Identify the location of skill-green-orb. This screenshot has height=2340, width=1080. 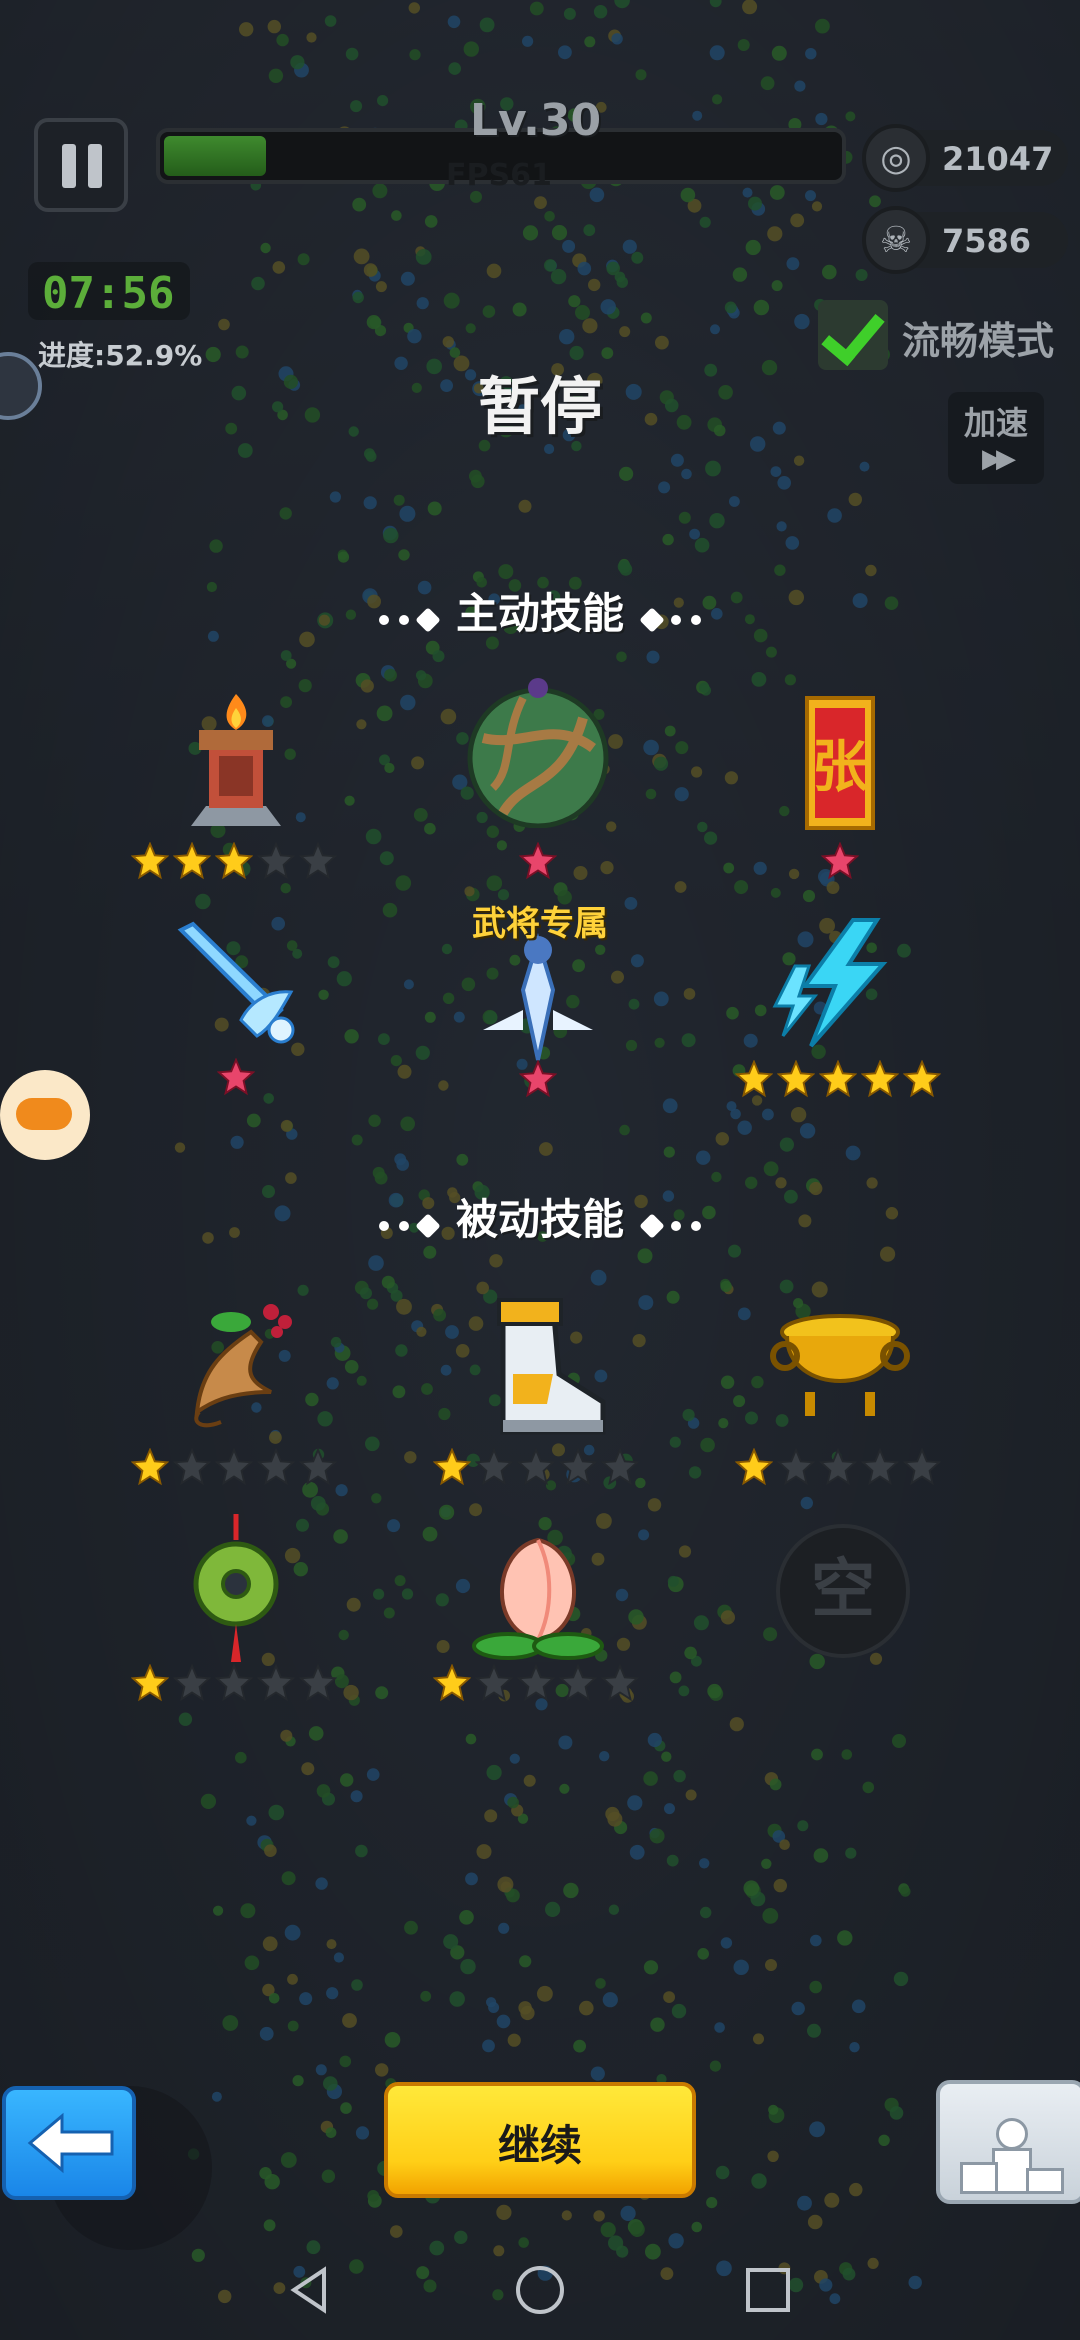
(538, 768).